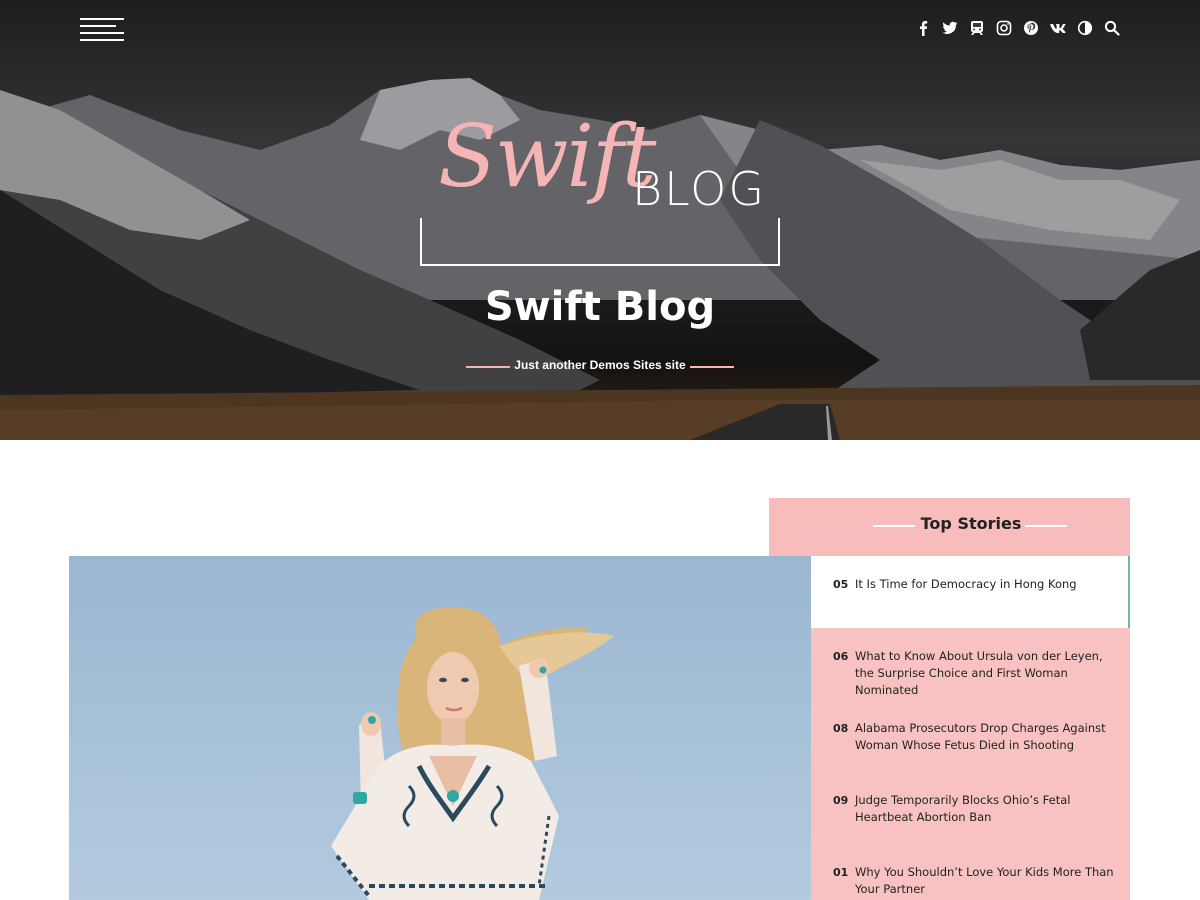  I want to click on top-story-item: 05 It Is Time for Democracy in Hong Kong, so click(970, 592).